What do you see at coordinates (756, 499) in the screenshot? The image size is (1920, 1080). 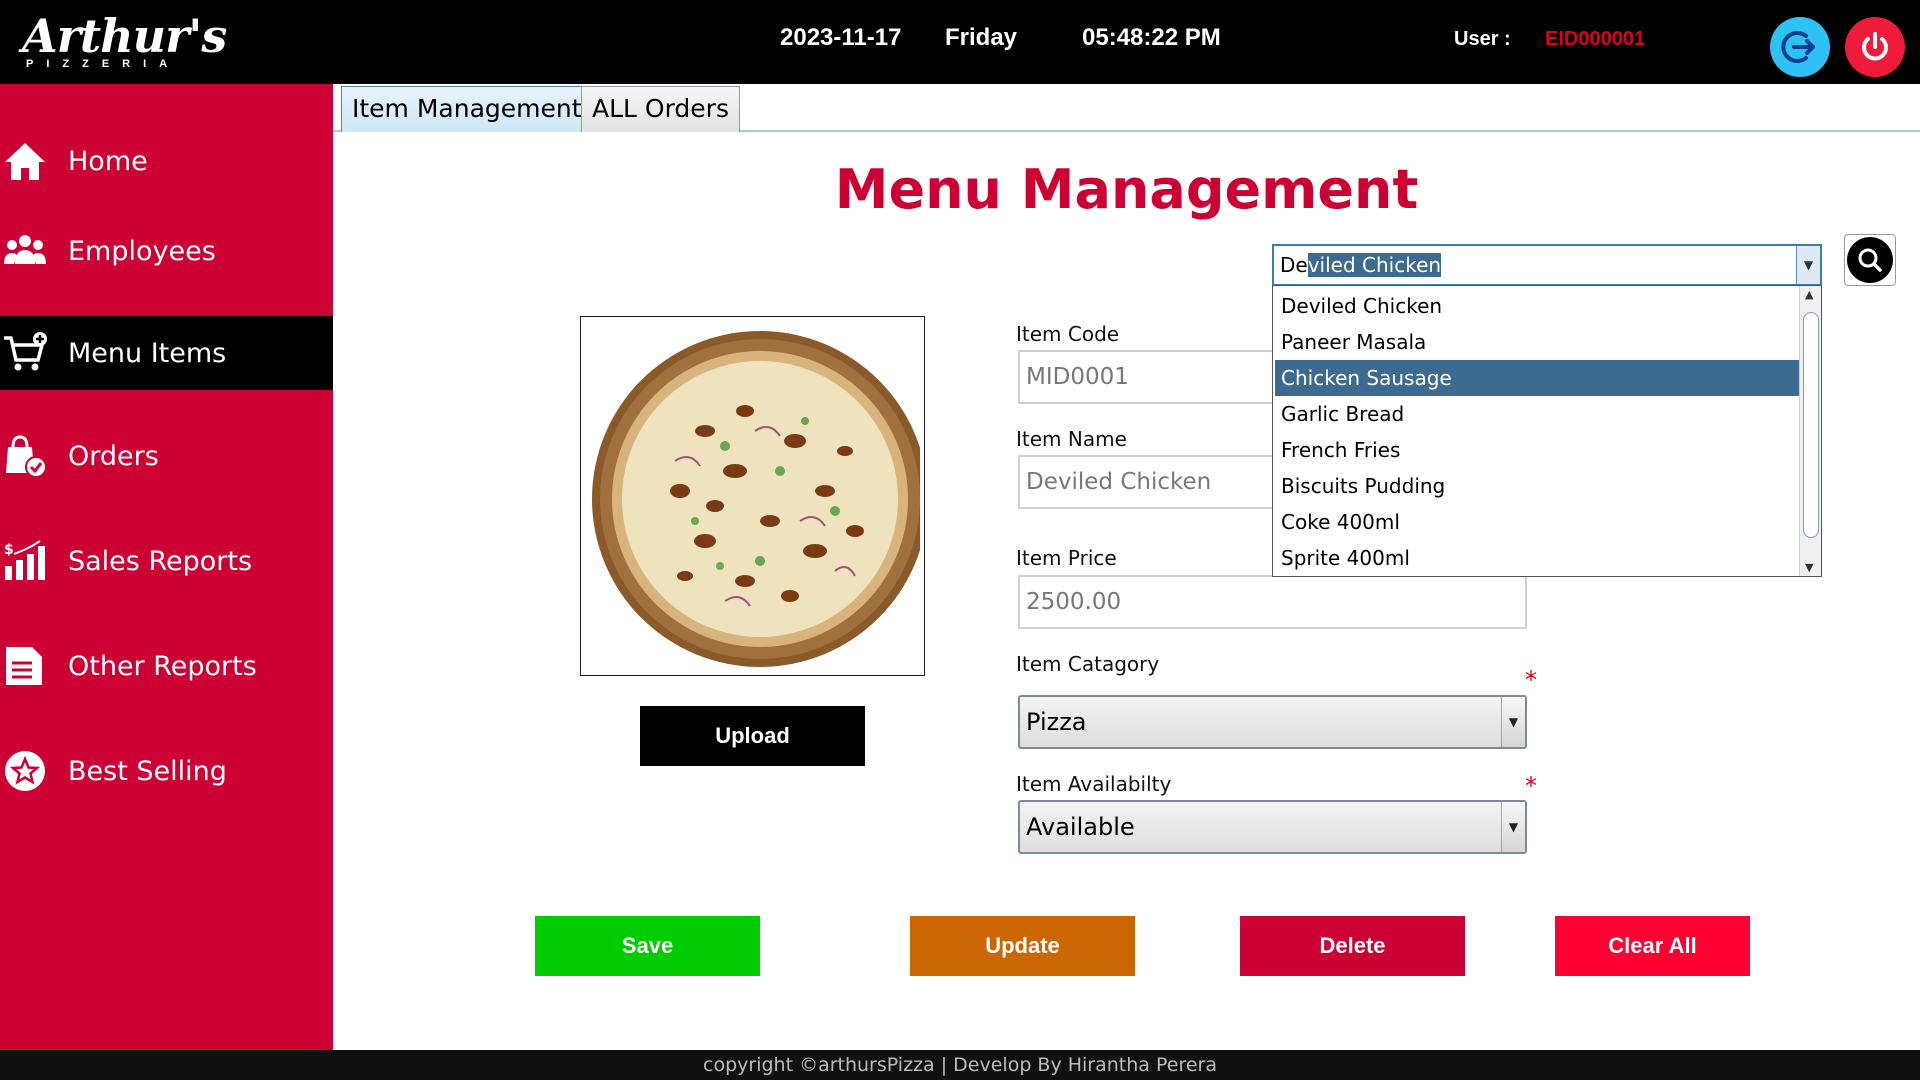 I see `pizza-image` at bounding box center [756, 499].